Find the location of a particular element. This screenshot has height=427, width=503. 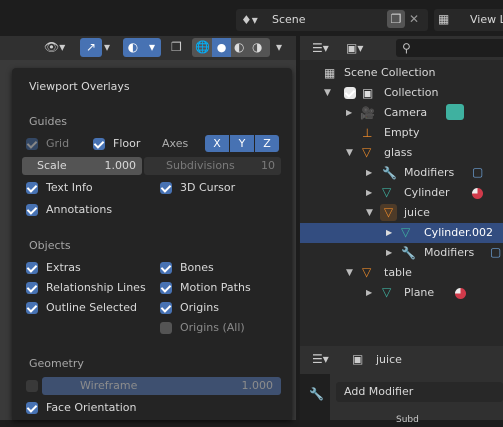

solid-shading-icon: ● is located at coordinates (221, 47).